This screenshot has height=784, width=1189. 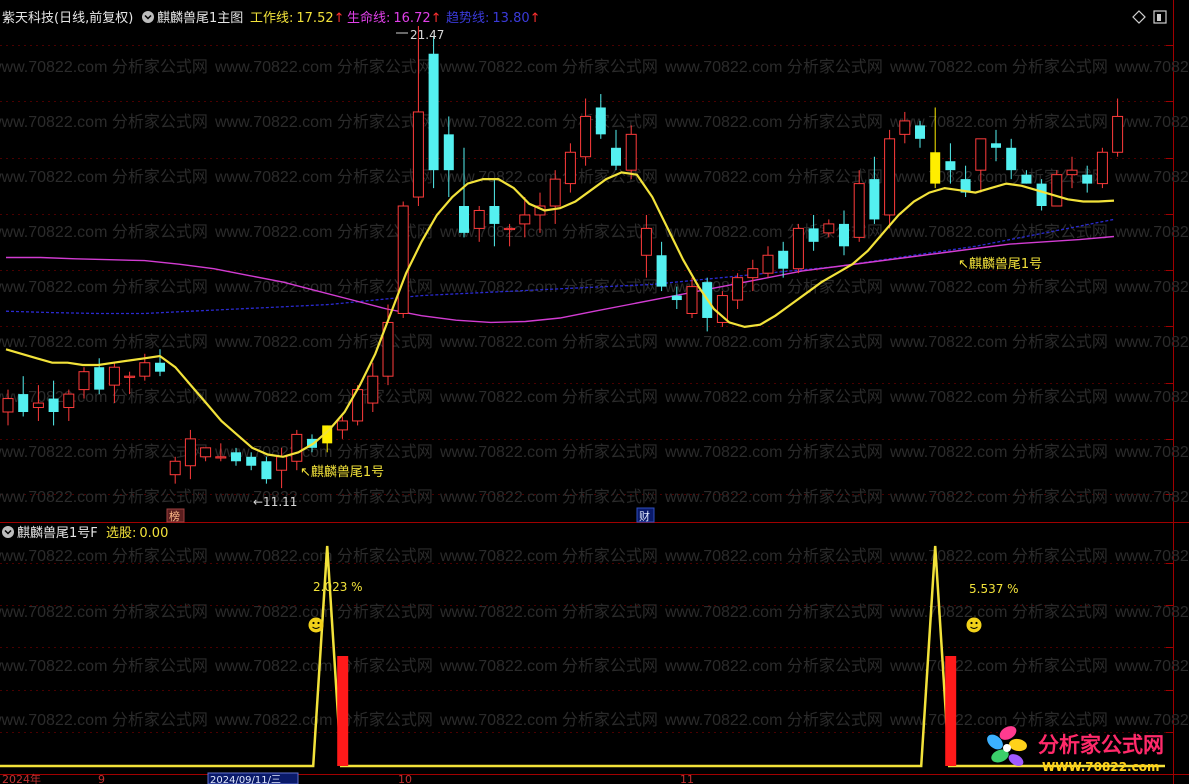 What do you see at coordinates (368, 18) in the screenshot?
I see `life-line-label: 生命线:` at bounding box center [368, 18].